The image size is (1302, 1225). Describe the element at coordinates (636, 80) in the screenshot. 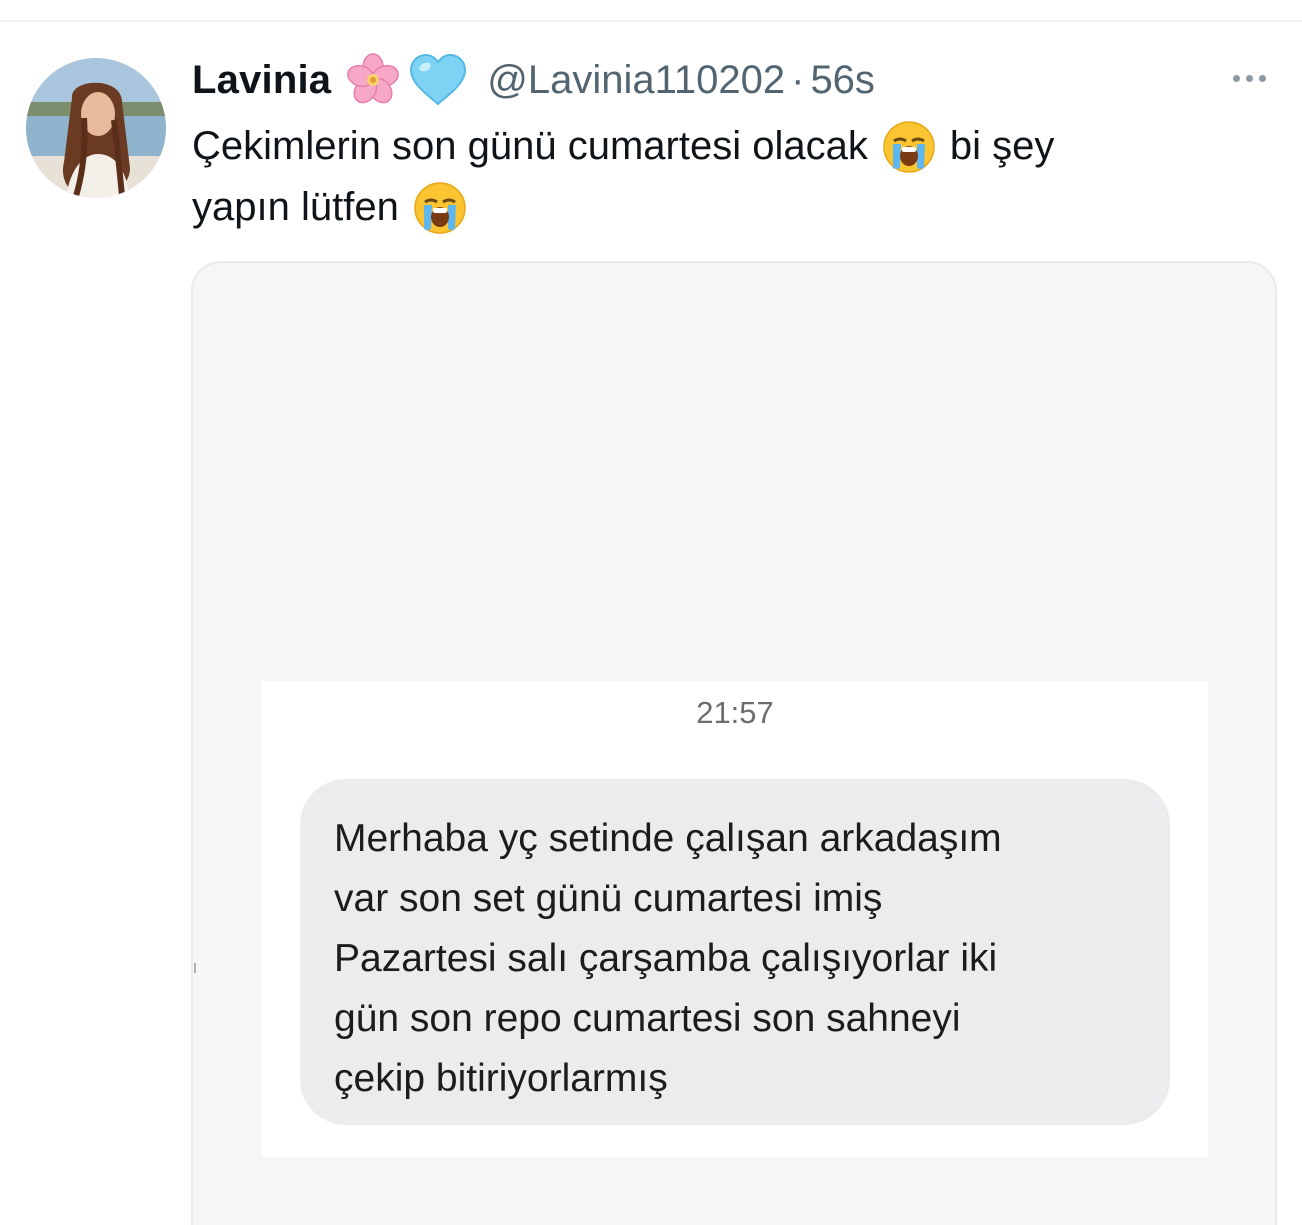

I see `user-handle: @Lavinia110202` at that location.